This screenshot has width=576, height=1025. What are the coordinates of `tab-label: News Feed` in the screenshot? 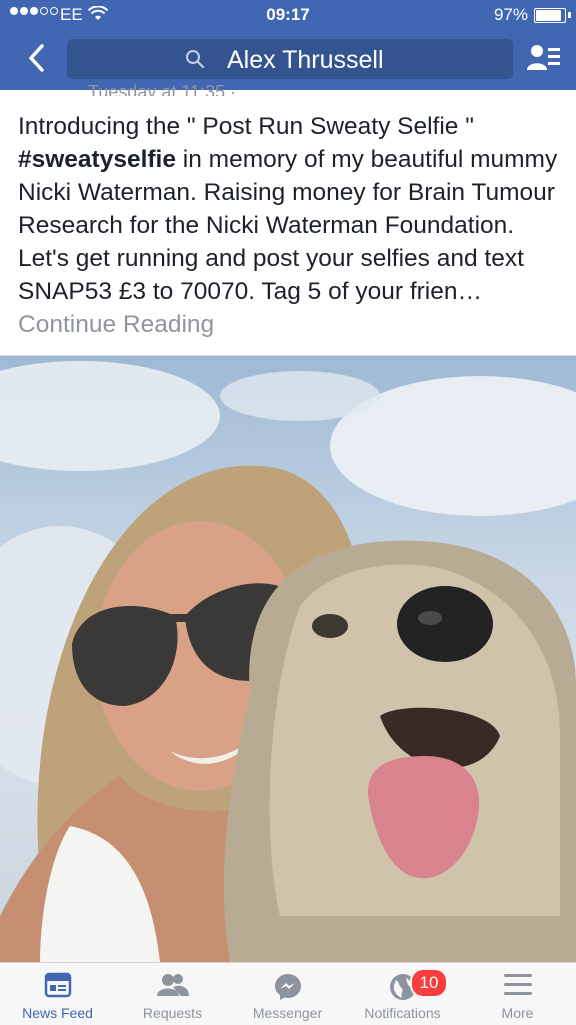 It's located at (57, 1013).